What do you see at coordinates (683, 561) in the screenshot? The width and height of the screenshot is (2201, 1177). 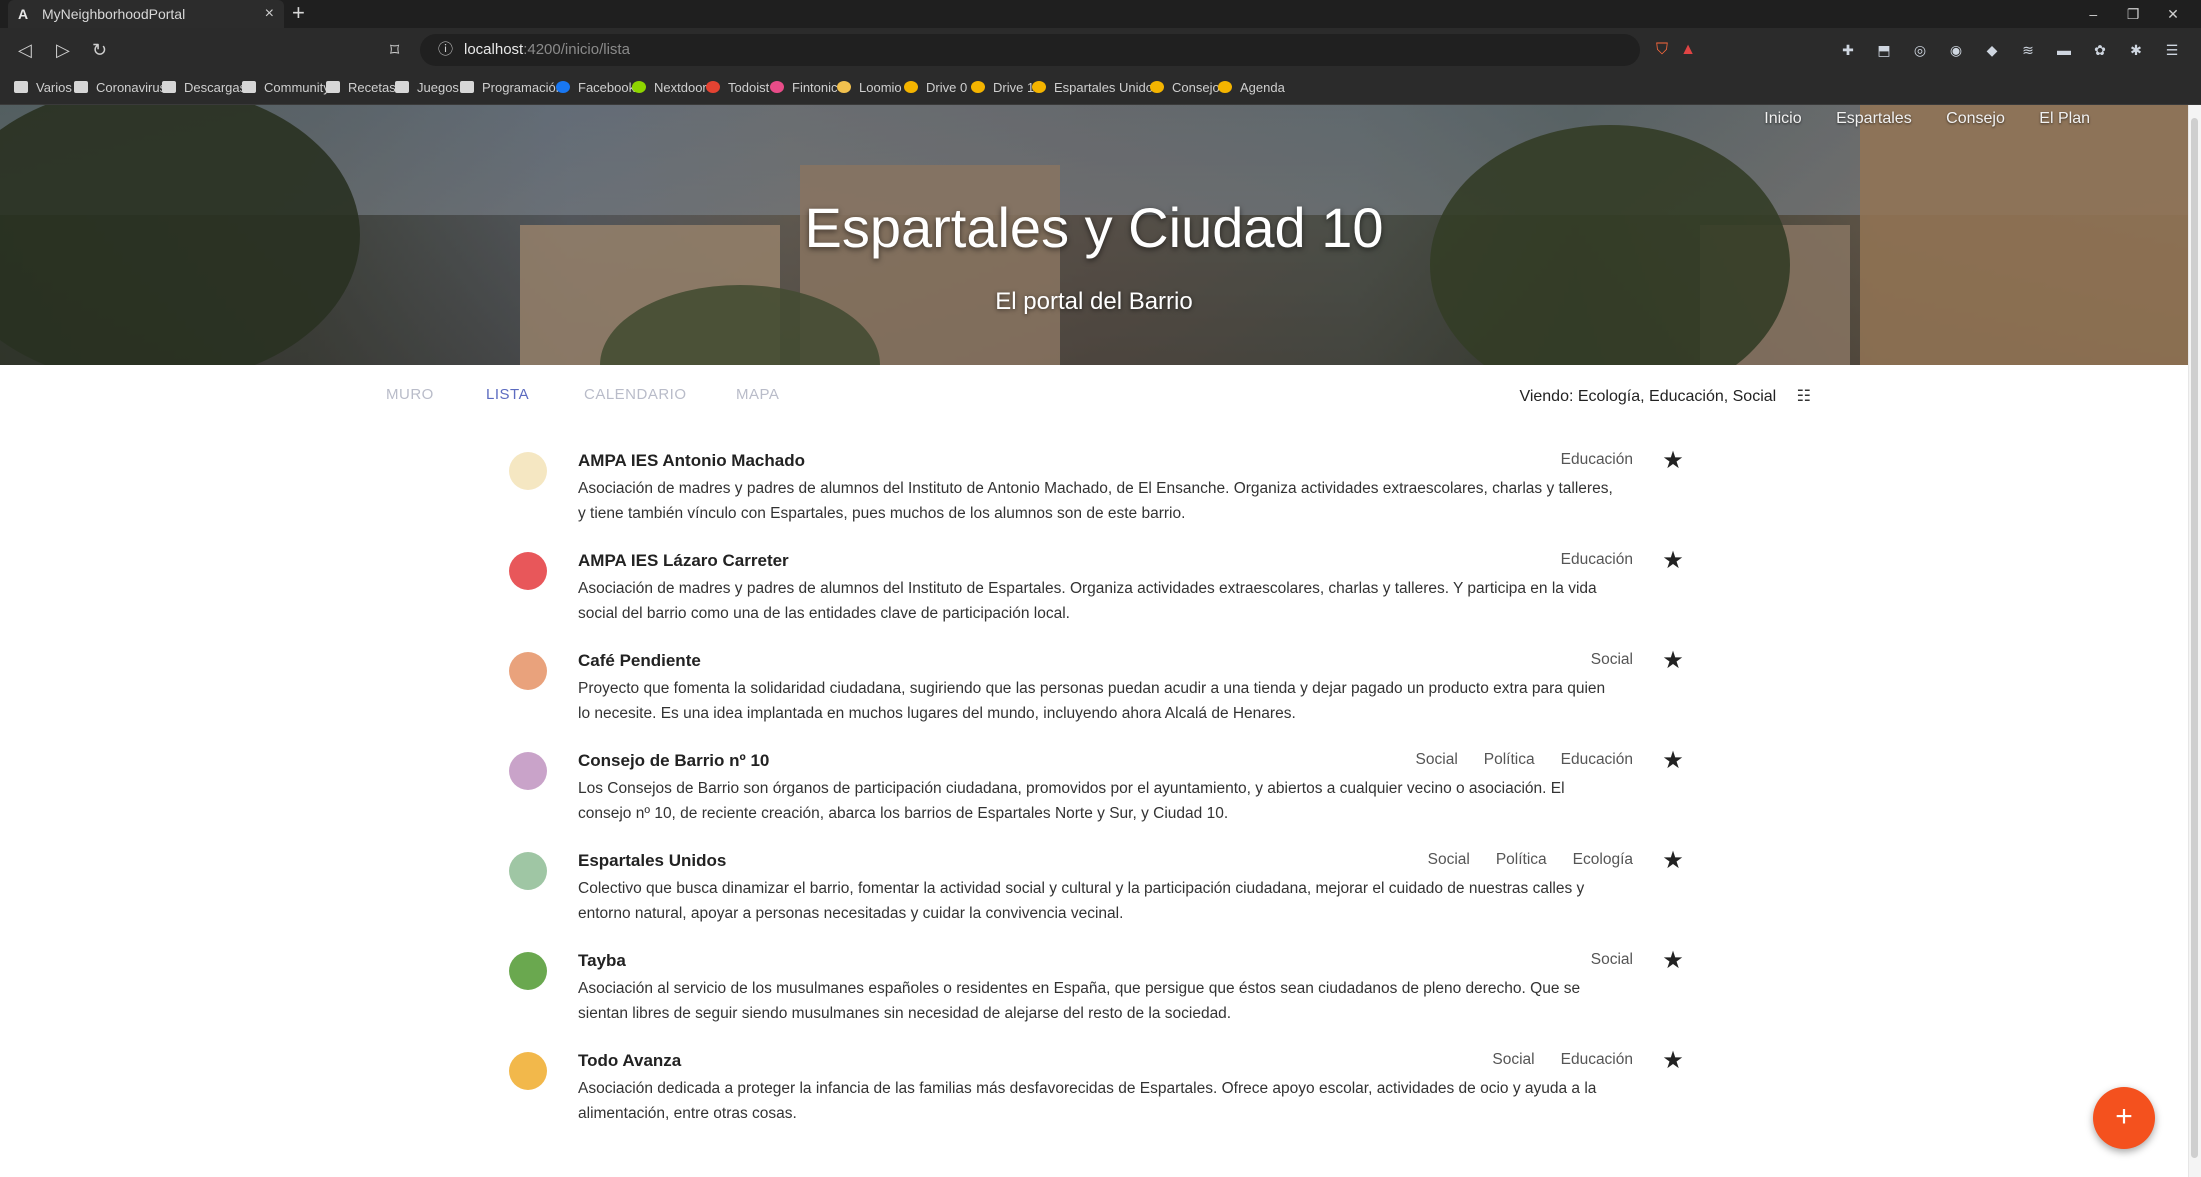 I see `entity-name: AMPA IES Lázaro Carreter` at bounding box center [683, 561].